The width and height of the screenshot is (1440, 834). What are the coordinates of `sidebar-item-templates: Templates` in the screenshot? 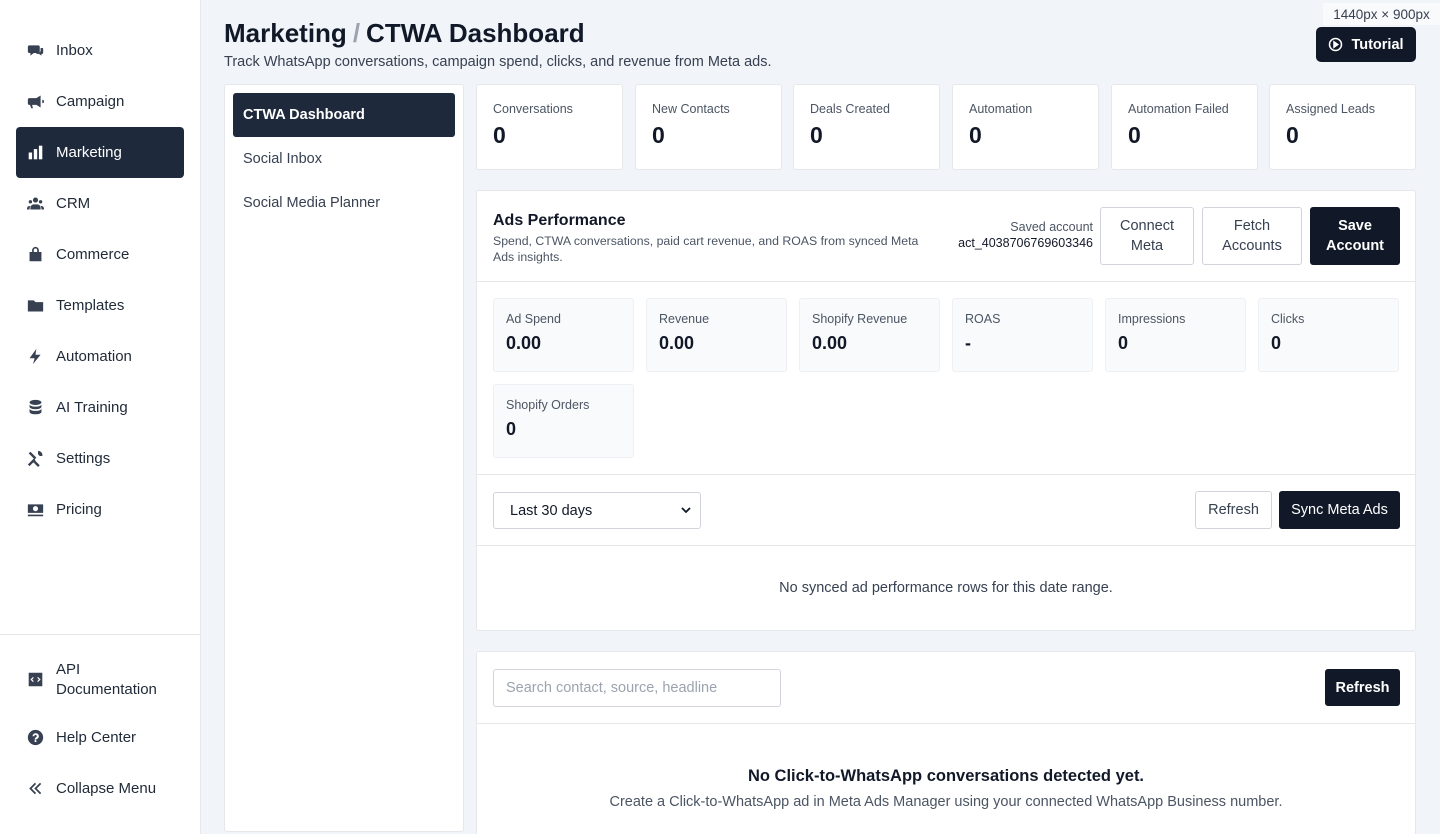 It's located at (100, 305).